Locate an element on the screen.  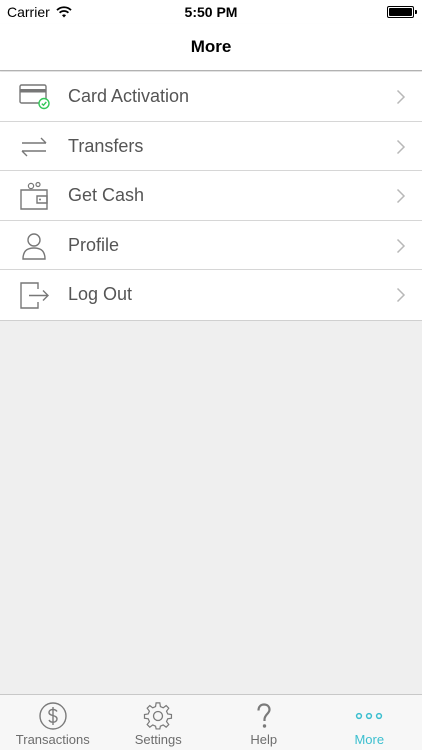
logout-icon is located at coordinates (34, 295).